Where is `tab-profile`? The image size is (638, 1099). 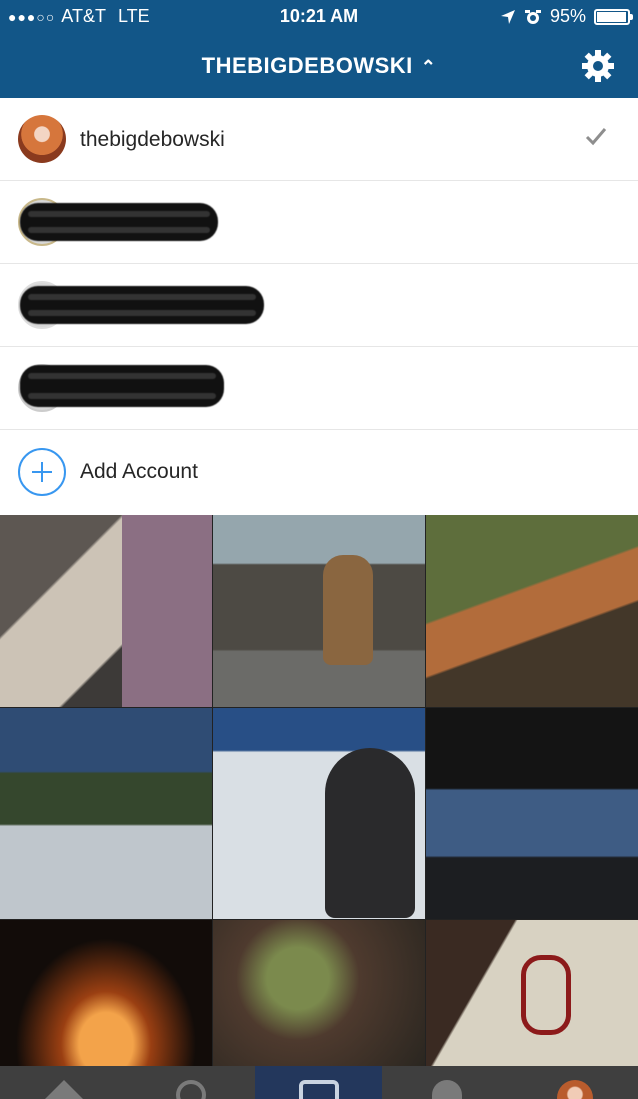 tab-profile is located at coordinates (574, 1082).